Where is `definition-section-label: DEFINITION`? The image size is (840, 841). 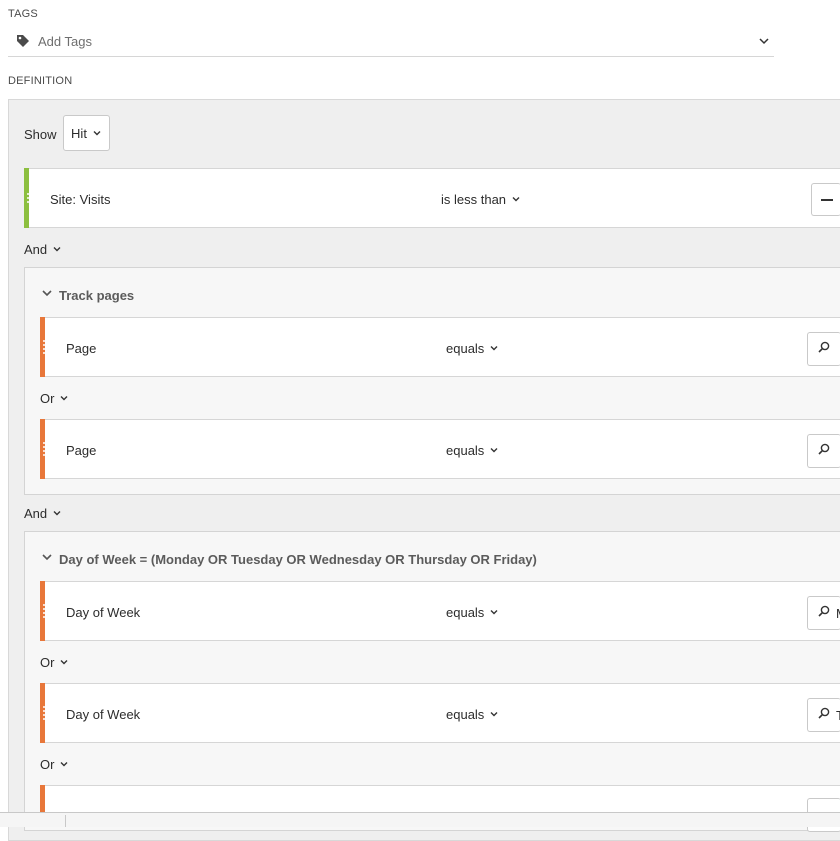 definition-section-label: DEFINITION is located at coordinates (40, 81).